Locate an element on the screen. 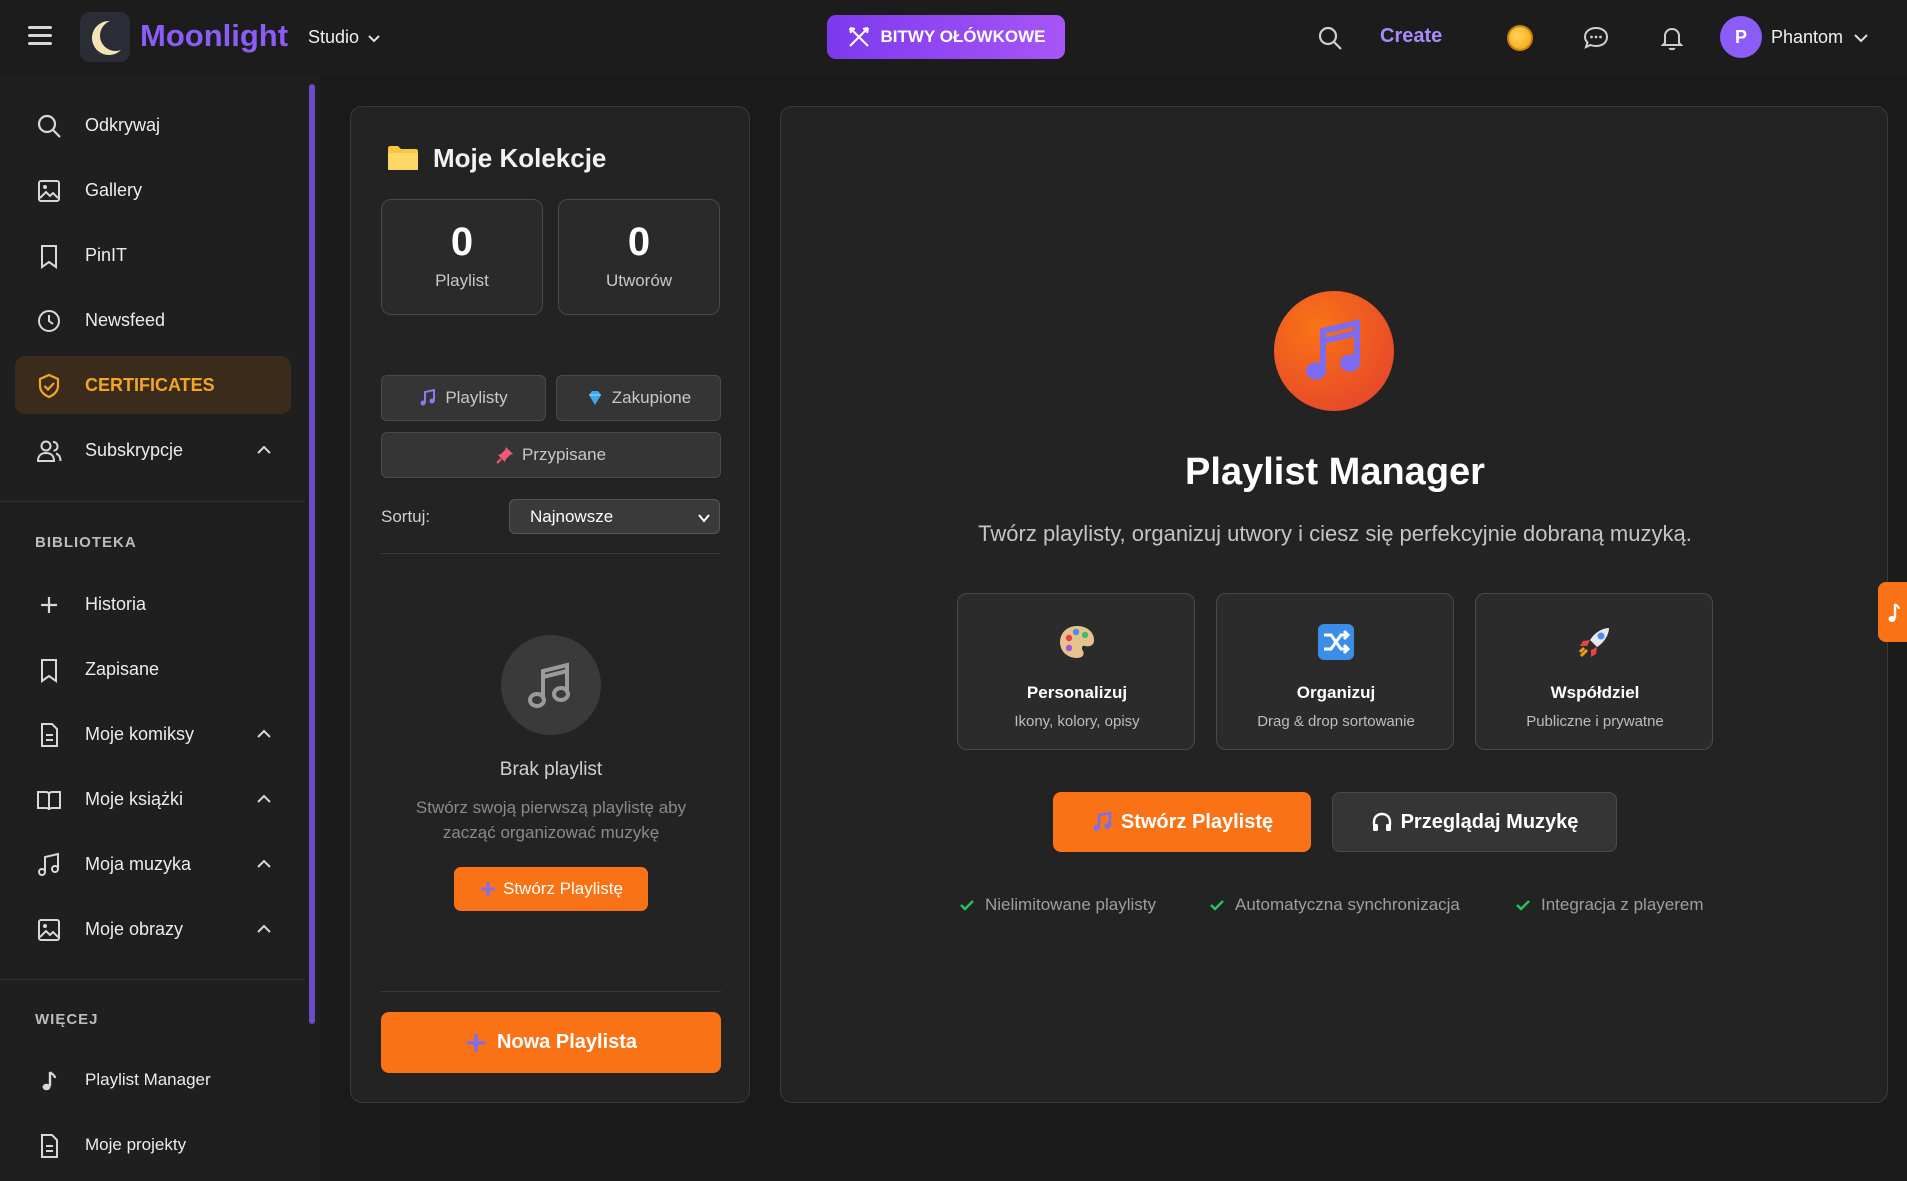 This screenshot has width=1907, height=1181. sidebar-item-moje-projekty: Moje projekty is located at coordinates (153, 1145).